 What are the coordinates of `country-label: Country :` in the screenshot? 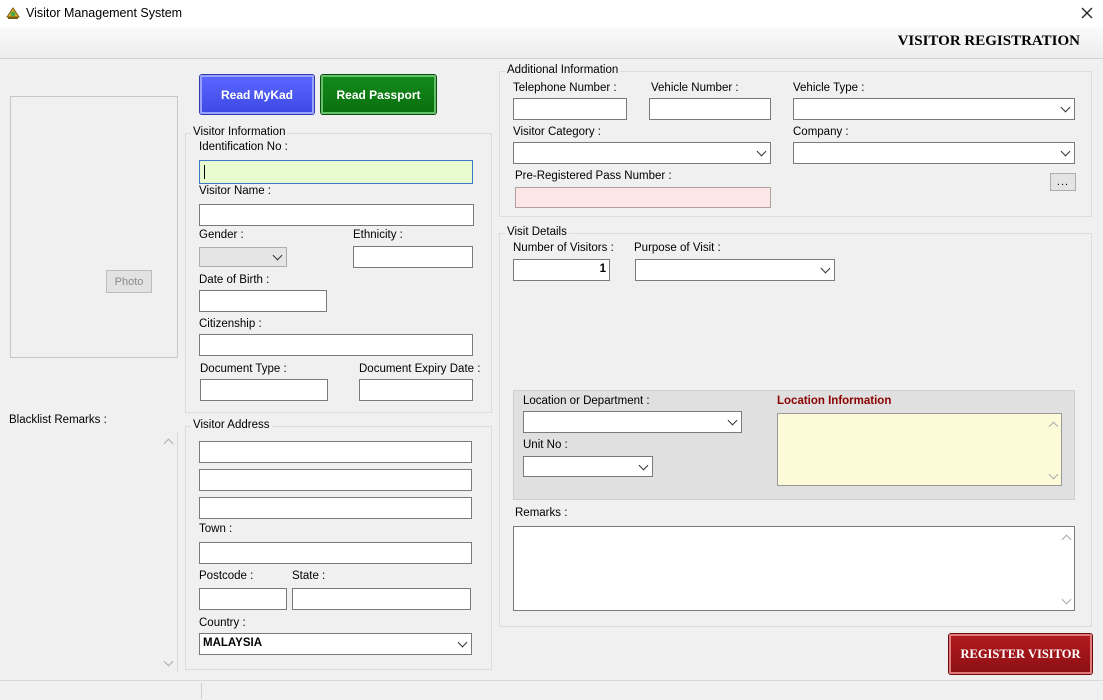 It's located at (222, 623).